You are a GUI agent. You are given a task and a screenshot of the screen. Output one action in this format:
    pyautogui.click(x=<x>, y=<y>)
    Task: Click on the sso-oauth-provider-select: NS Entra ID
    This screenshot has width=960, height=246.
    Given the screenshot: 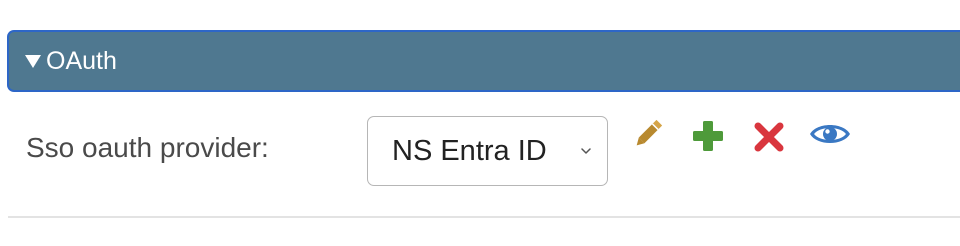 What is the action you would take?
    pyautogui.click(x=487, y=151)
    